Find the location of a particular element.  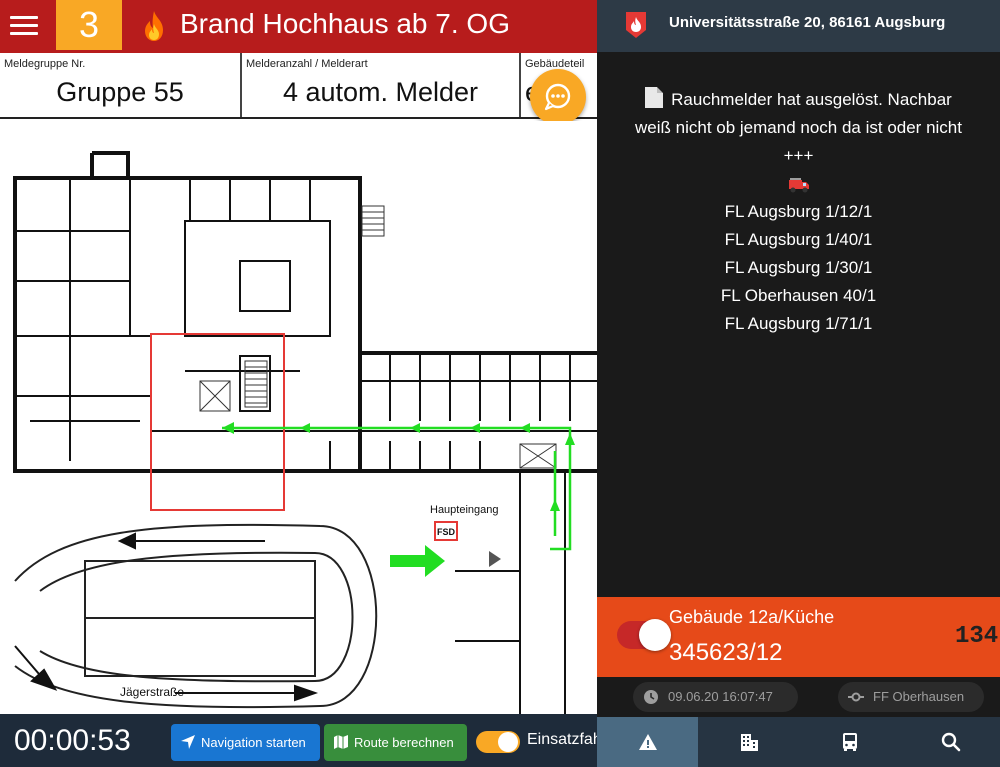

start-navigation-button: Navigation starten is located at coordinates (245, 742).